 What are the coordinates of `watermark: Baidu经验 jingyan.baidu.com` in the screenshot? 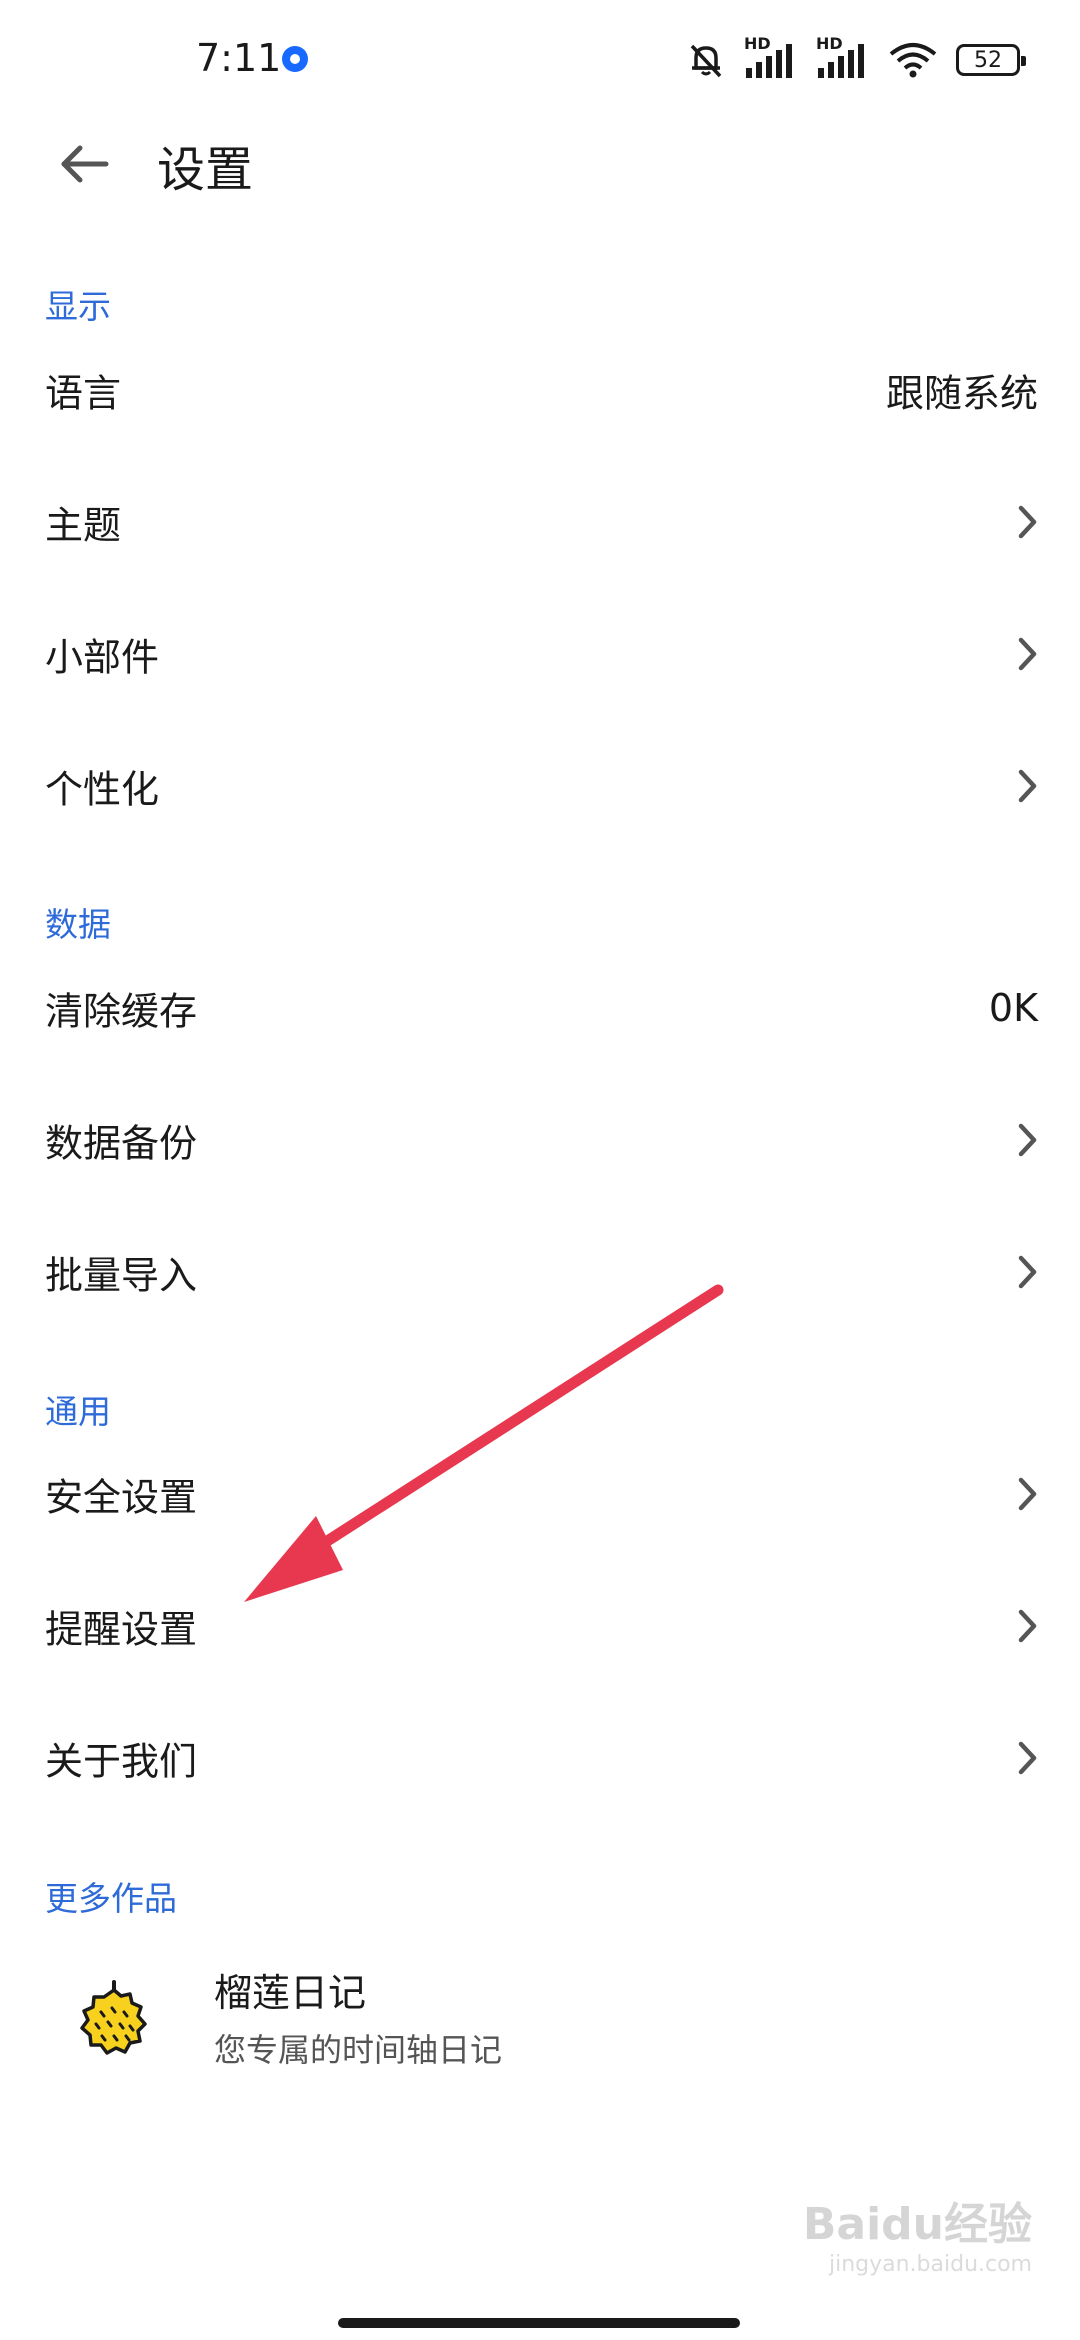 It's located at (917, 2232).